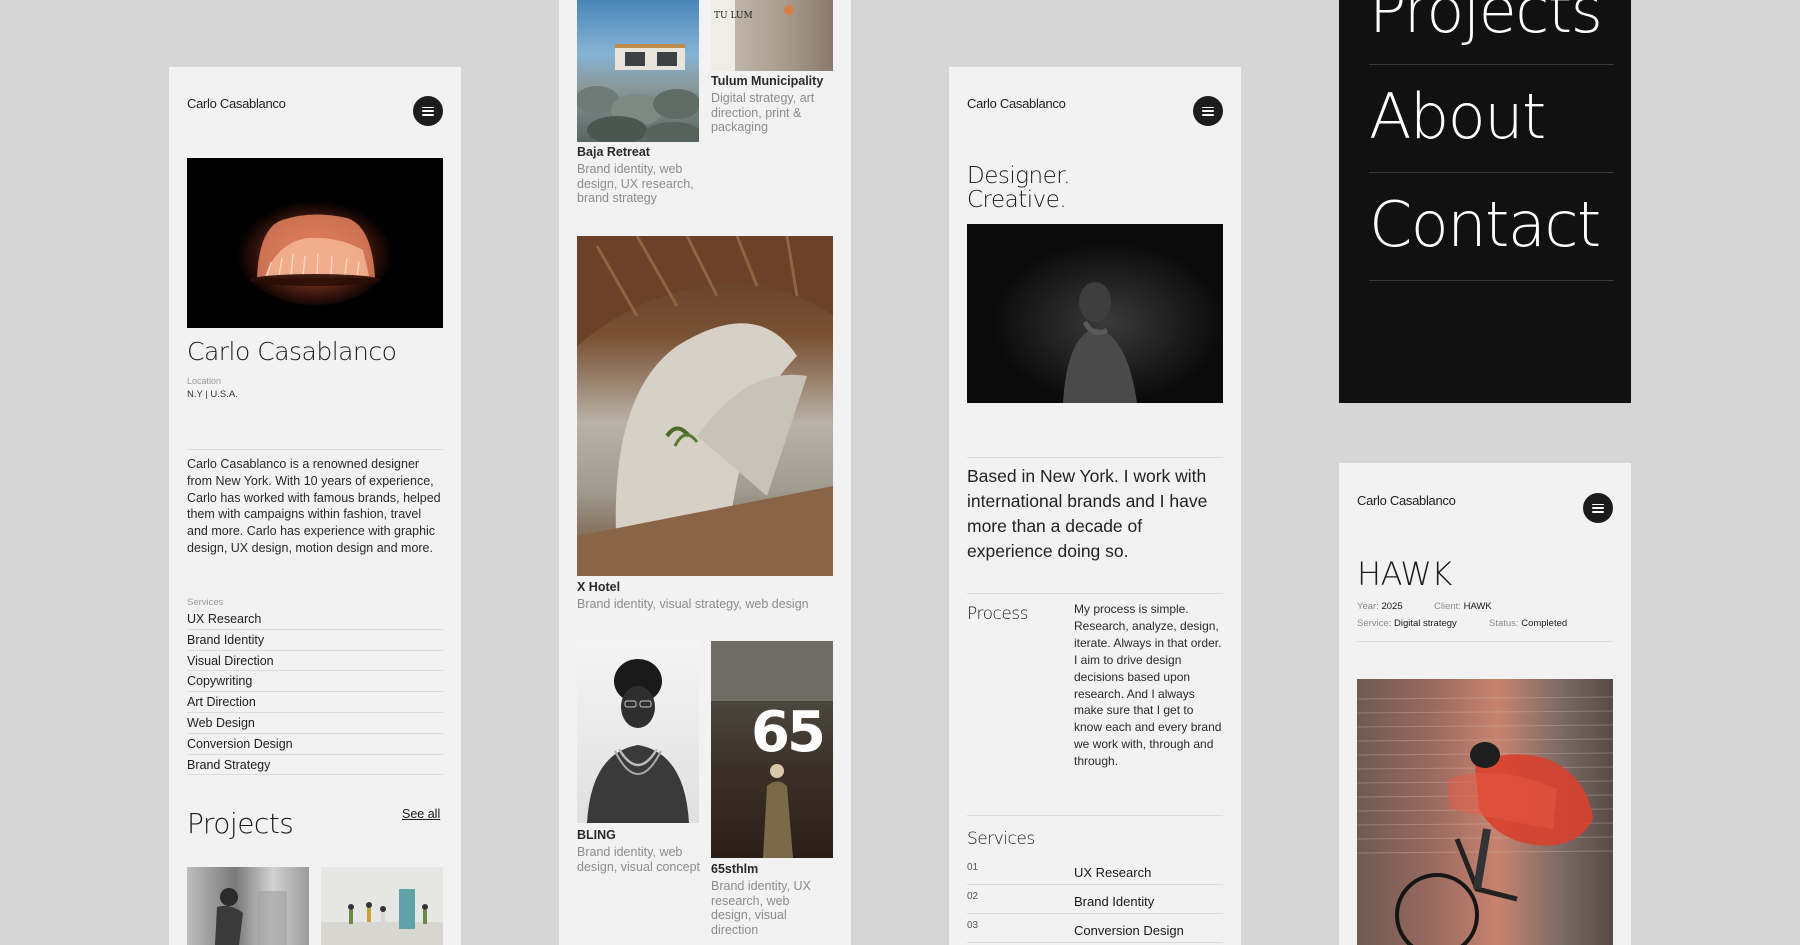 Image resolution: width=1800 pixels, height=945 pixels. Describe the element at coordinates (1129, 930) in the screenshot. I see `service-label: Conversion Design` at that location.